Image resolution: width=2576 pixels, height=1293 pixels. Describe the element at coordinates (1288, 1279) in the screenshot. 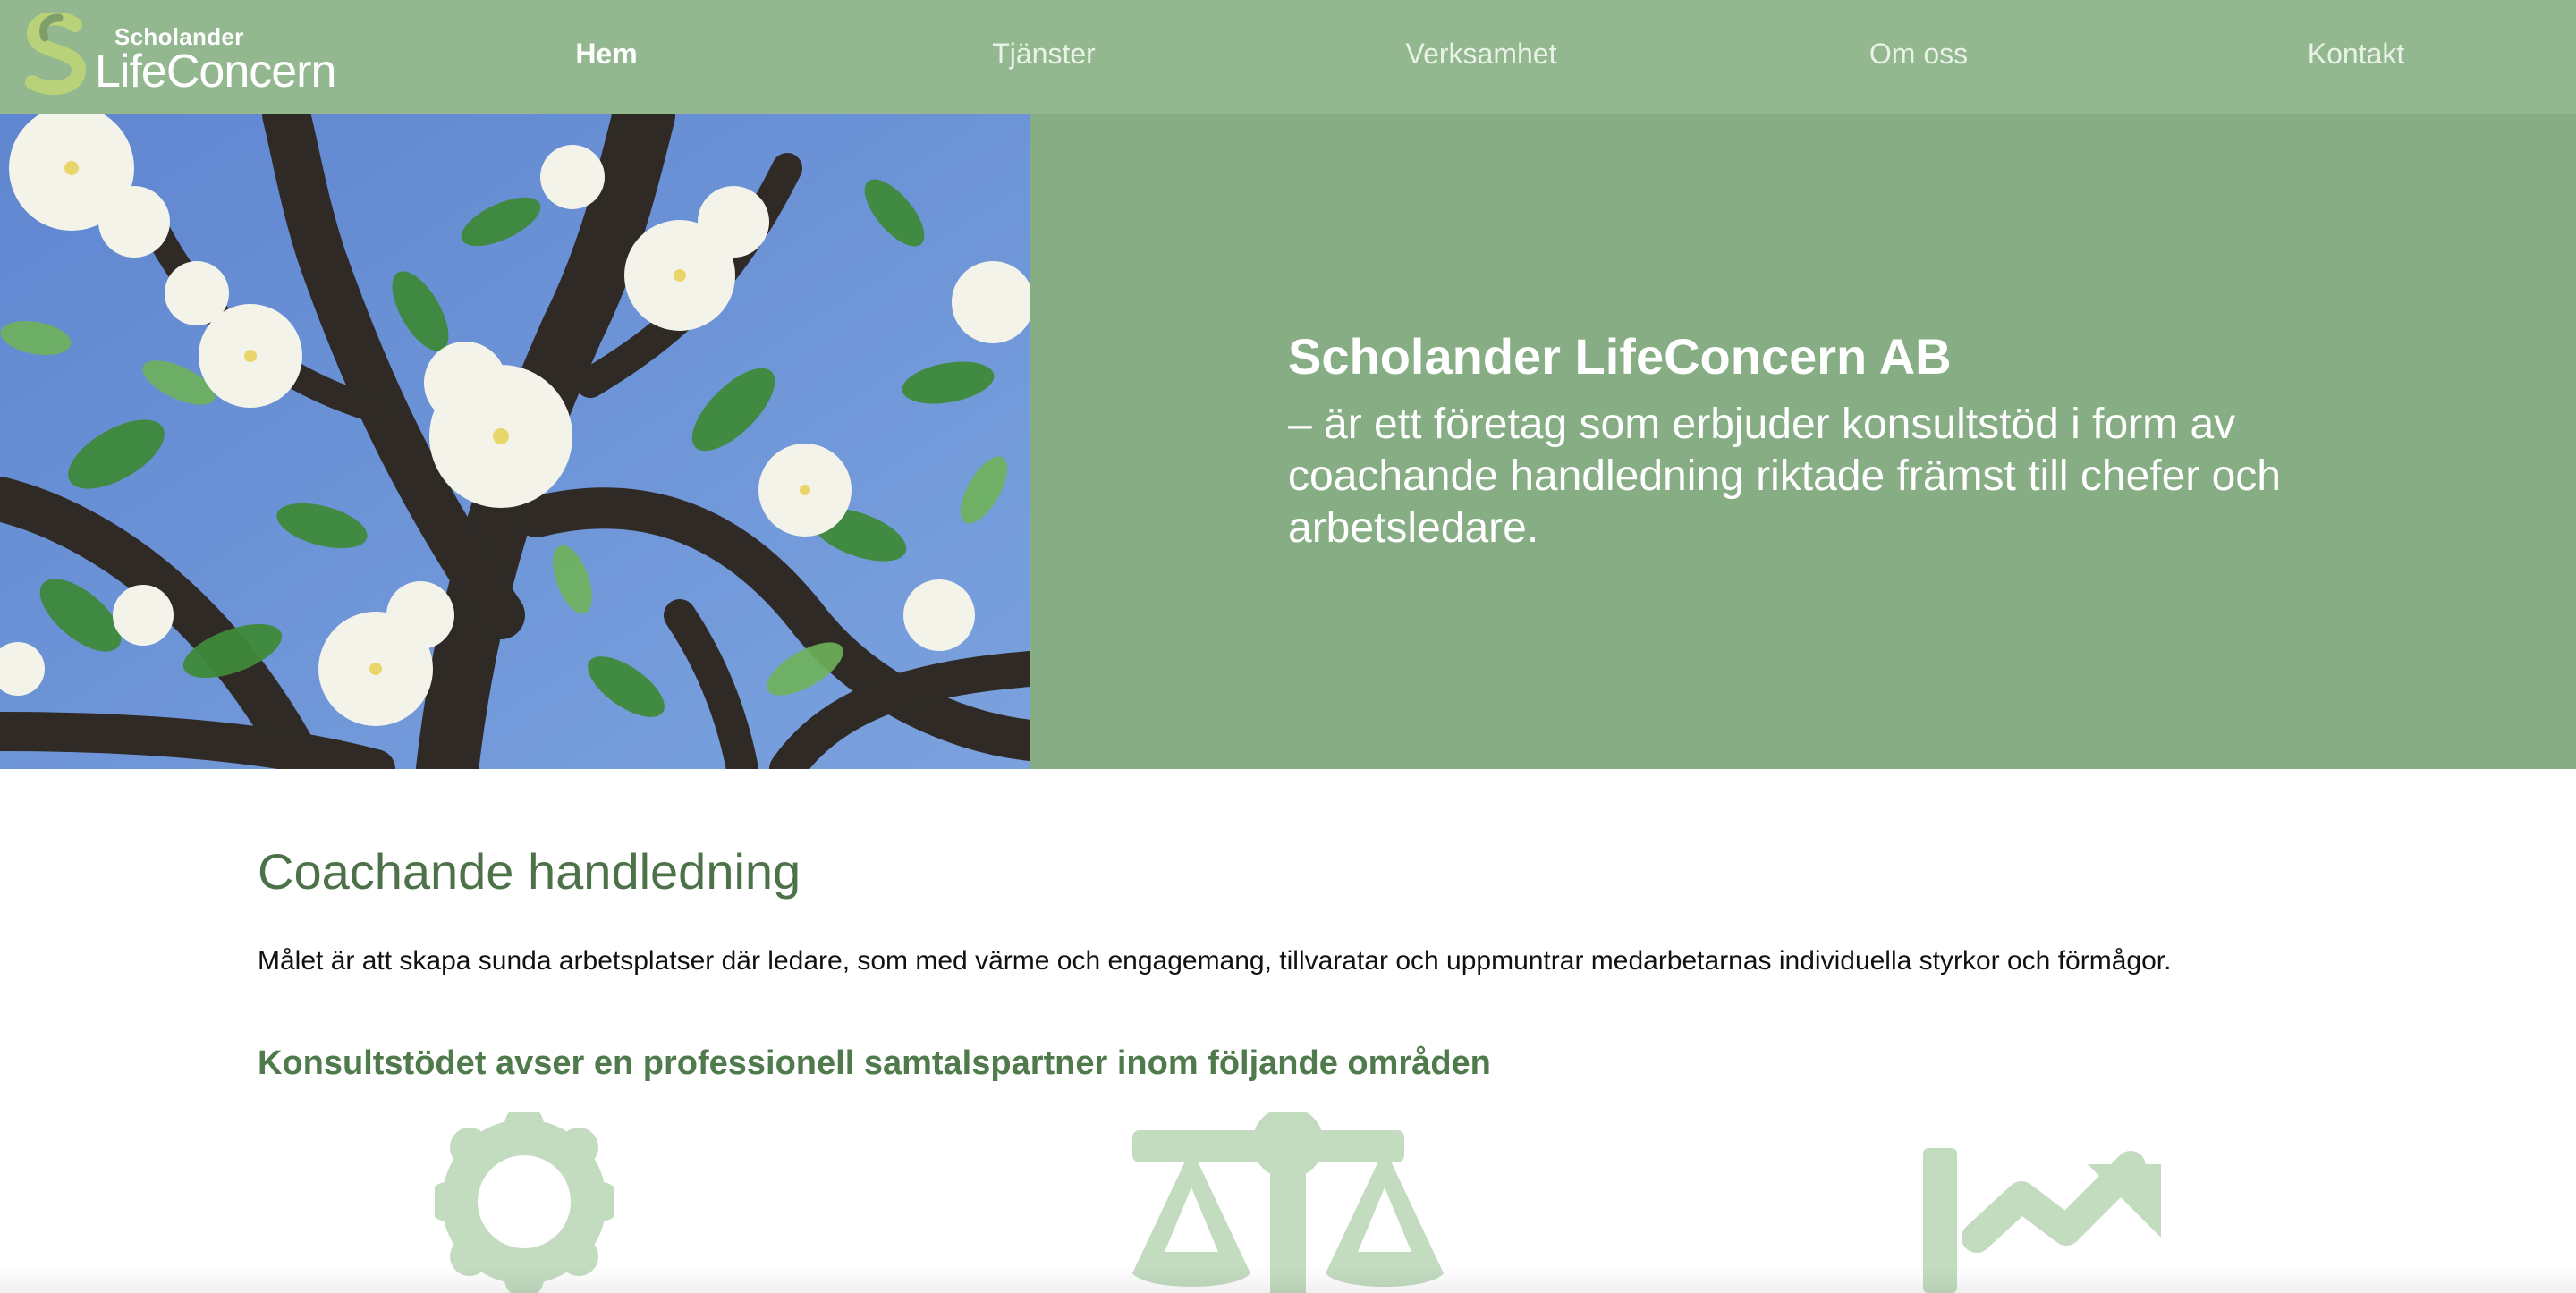

I see `page-bottom-shade` at that location.